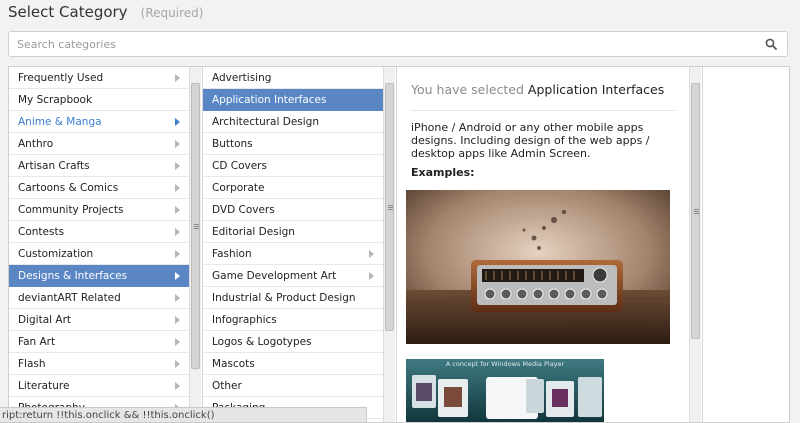  What do you see at coordinates (262, 342) in the screenshot?
I see `subcategory-item-label: Logos & Logotypes` at bounding box center [262, 342].